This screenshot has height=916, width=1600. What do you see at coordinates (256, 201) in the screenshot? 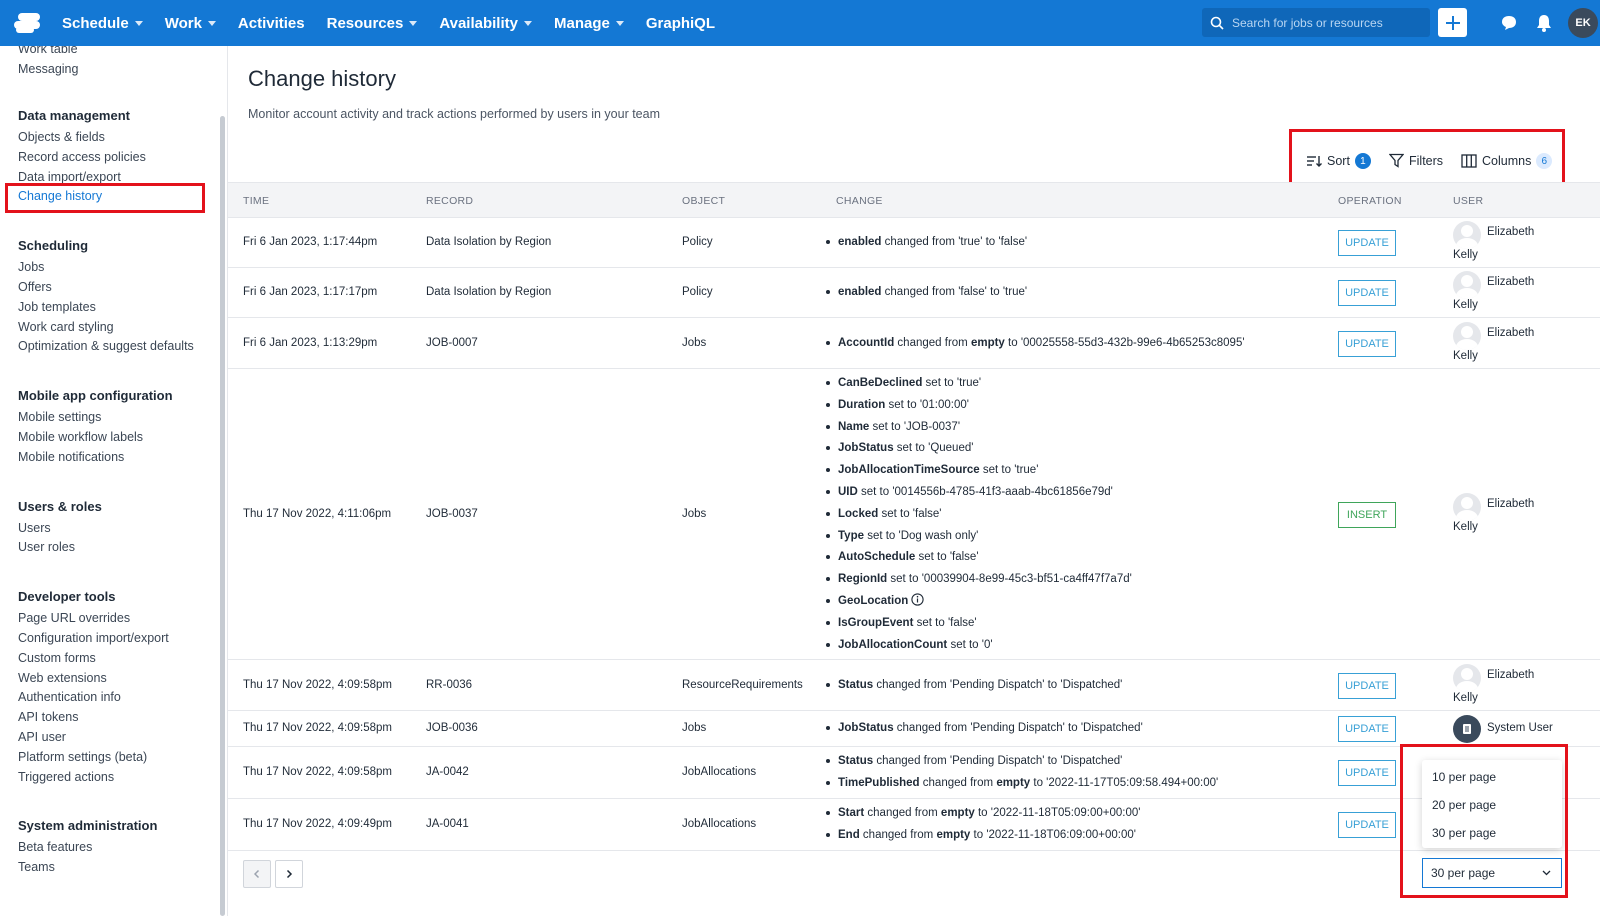
I see `column-header: TIME` at bounding box center [256, 201].